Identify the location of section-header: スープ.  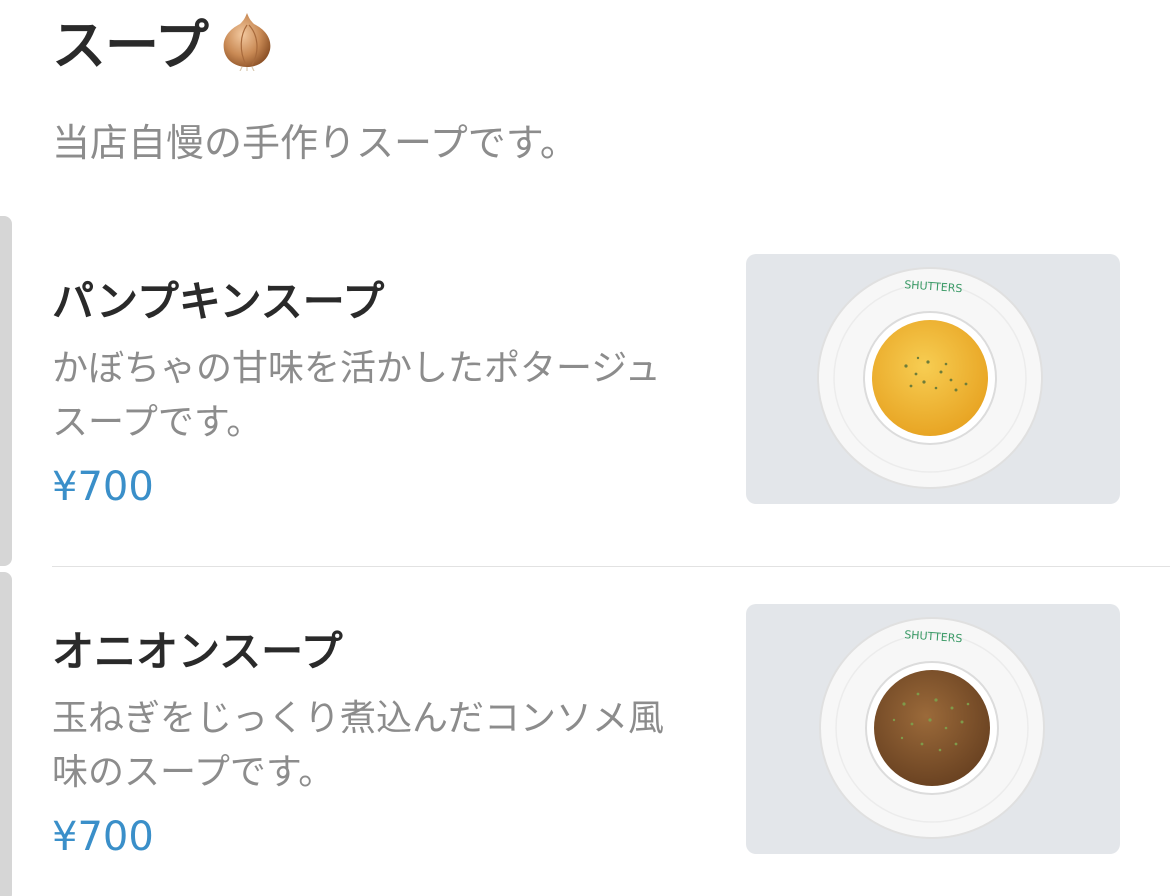
(165, 40).